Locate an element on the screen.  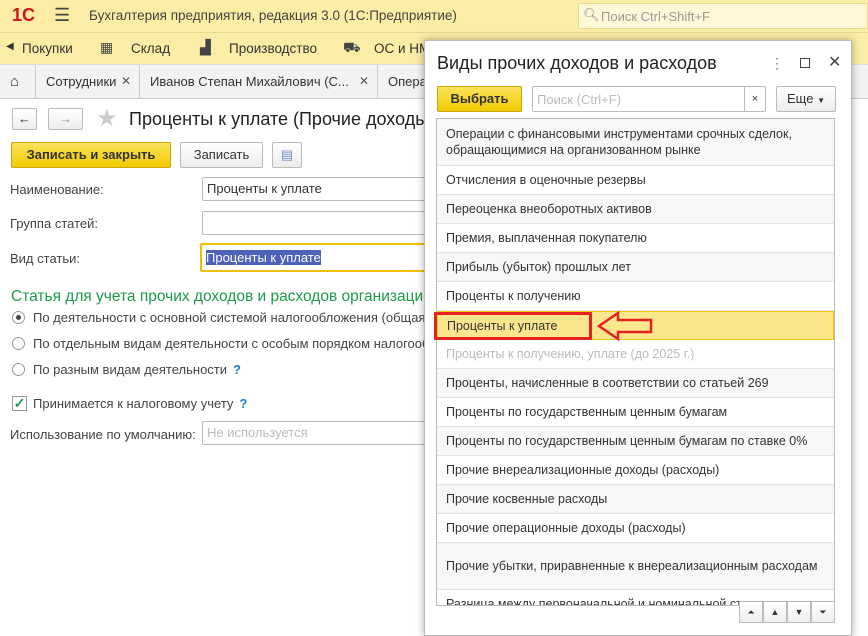
group-label: Группа статей: is located at coordinates (54, 223).